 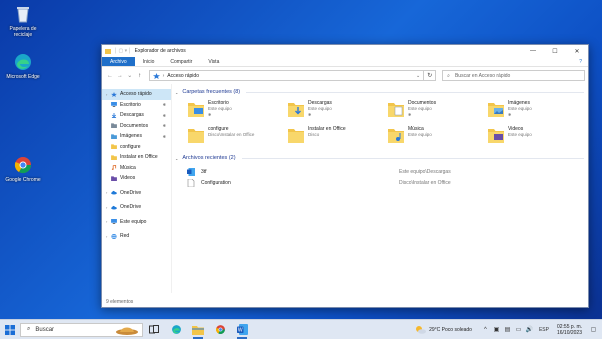 What do you see at coordinates (518, 329) in the screenshot?
I see `network-icon: ▭` at bounding box center [518, 329].